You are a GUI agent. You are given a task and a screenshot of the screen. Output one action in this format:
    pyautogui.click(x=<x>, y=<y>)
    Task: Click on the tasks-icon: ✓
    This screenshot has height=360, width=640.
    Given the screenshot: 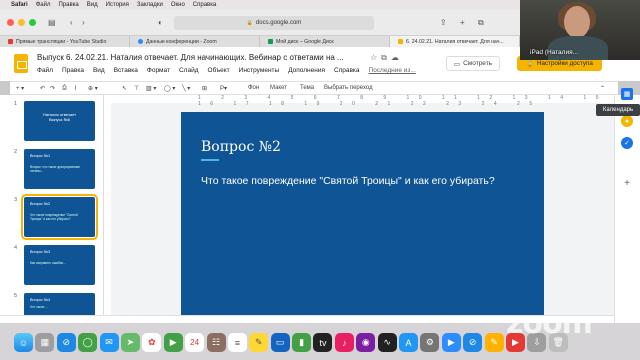 What is the action you would take?
    pyautogui.click(x=627, y=143)
    